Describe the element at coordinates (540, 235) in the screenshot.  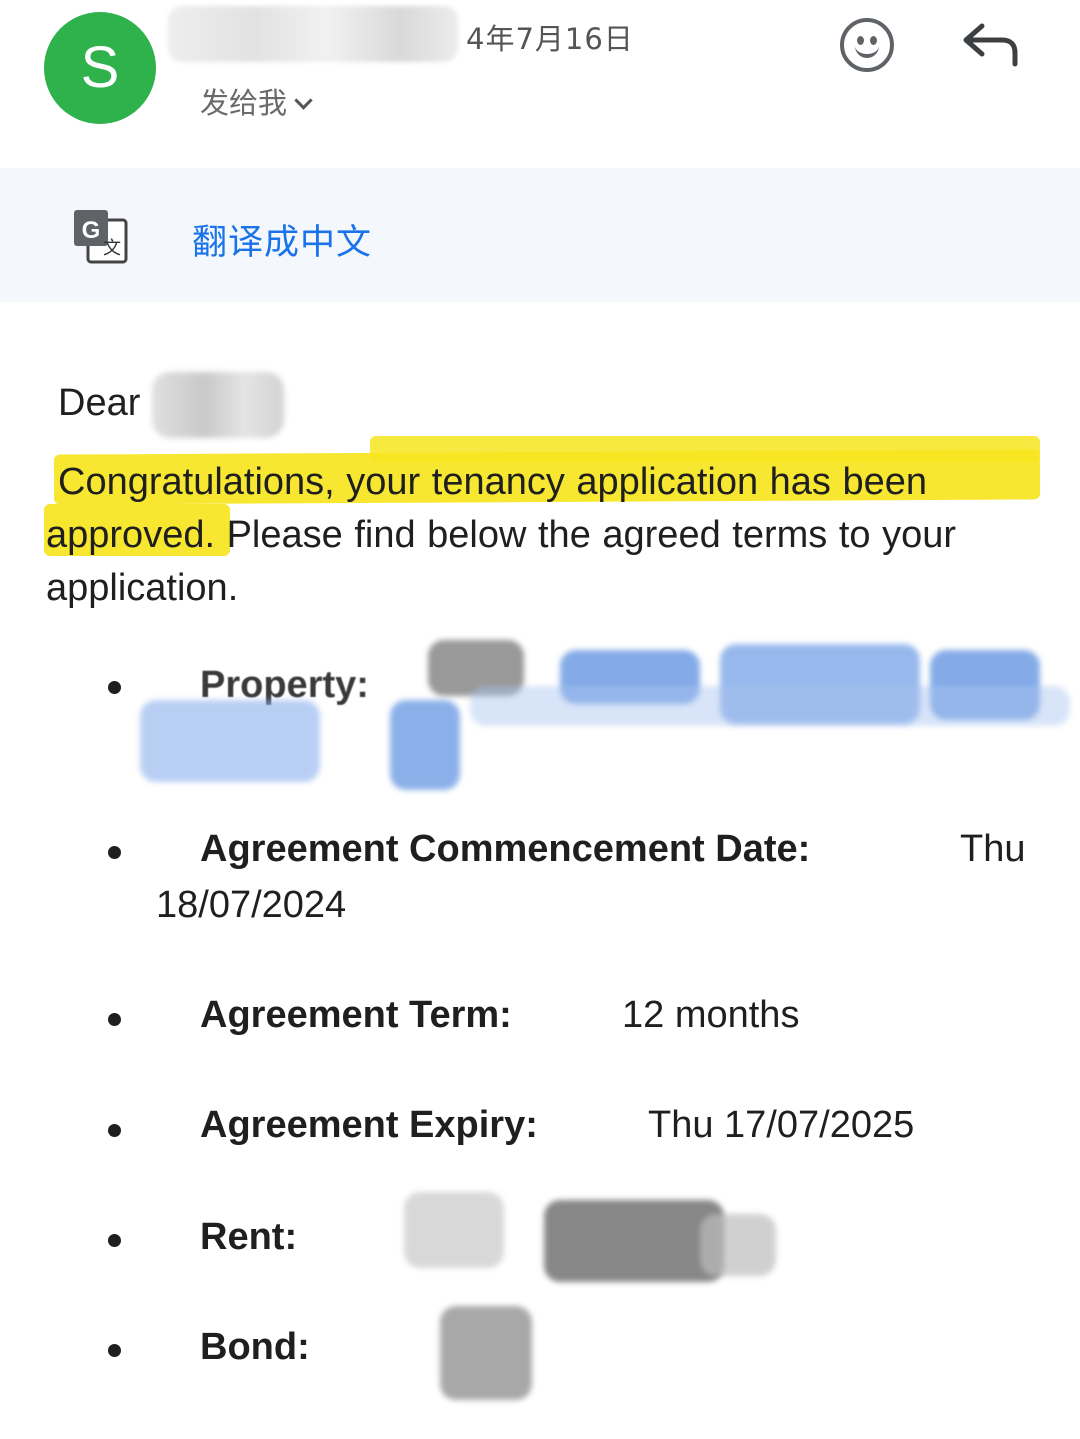
I see `translate-bar: G 文 翻译成中文` at that location.